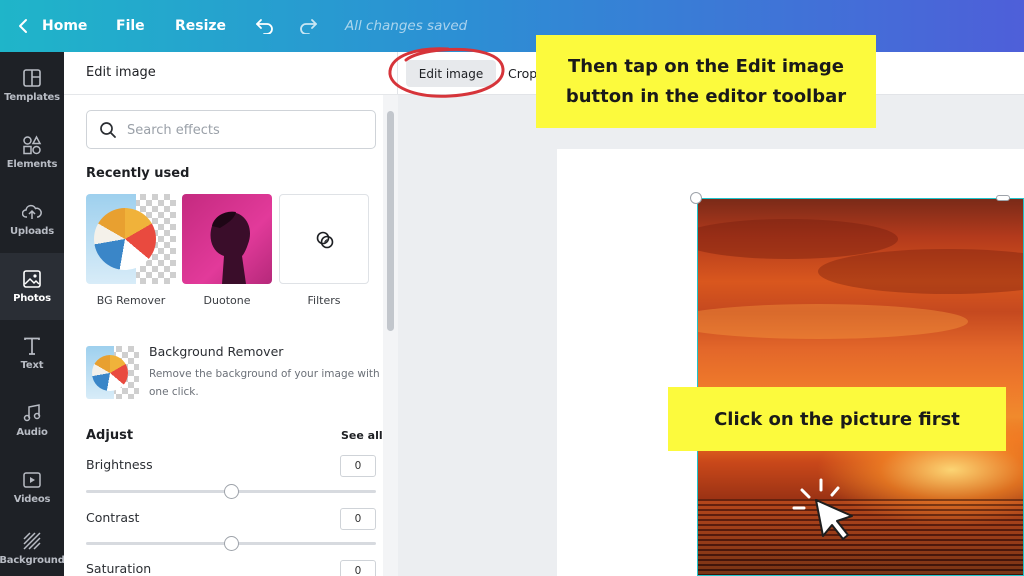 This screenshot has width=1024, height=576. I want to click on chevron-left-icon, so click(23, 26).